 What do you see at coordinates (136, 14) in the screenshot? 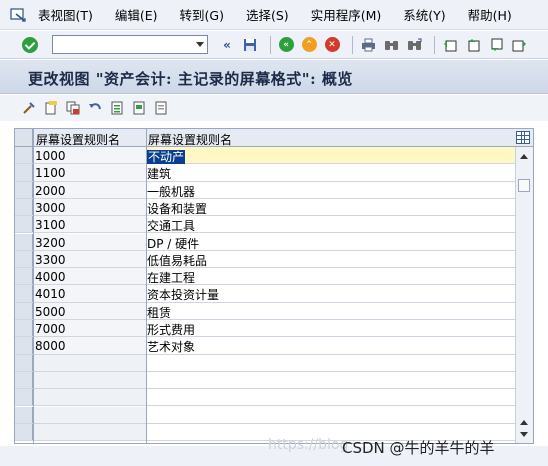
I see `menu-edit: 编辑(E)` at bounding box center [136, 14].